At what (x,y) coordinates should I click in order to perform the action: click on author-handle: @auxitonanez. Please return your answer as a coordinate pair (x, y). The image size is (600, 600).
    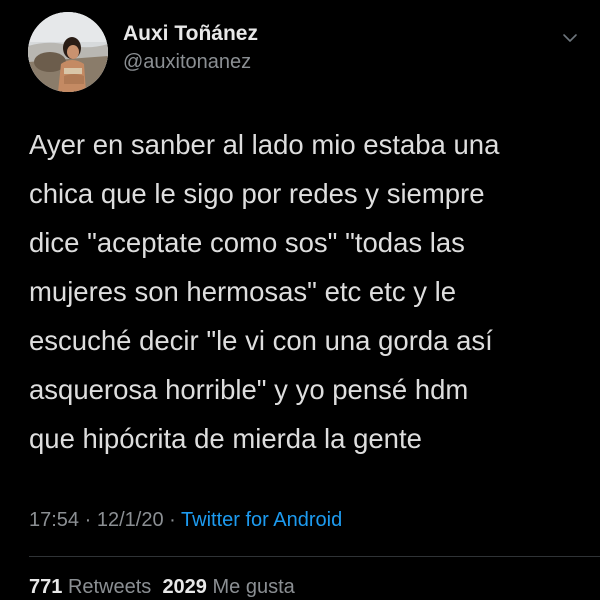
    Looking at the image, I should click on (187, 62).